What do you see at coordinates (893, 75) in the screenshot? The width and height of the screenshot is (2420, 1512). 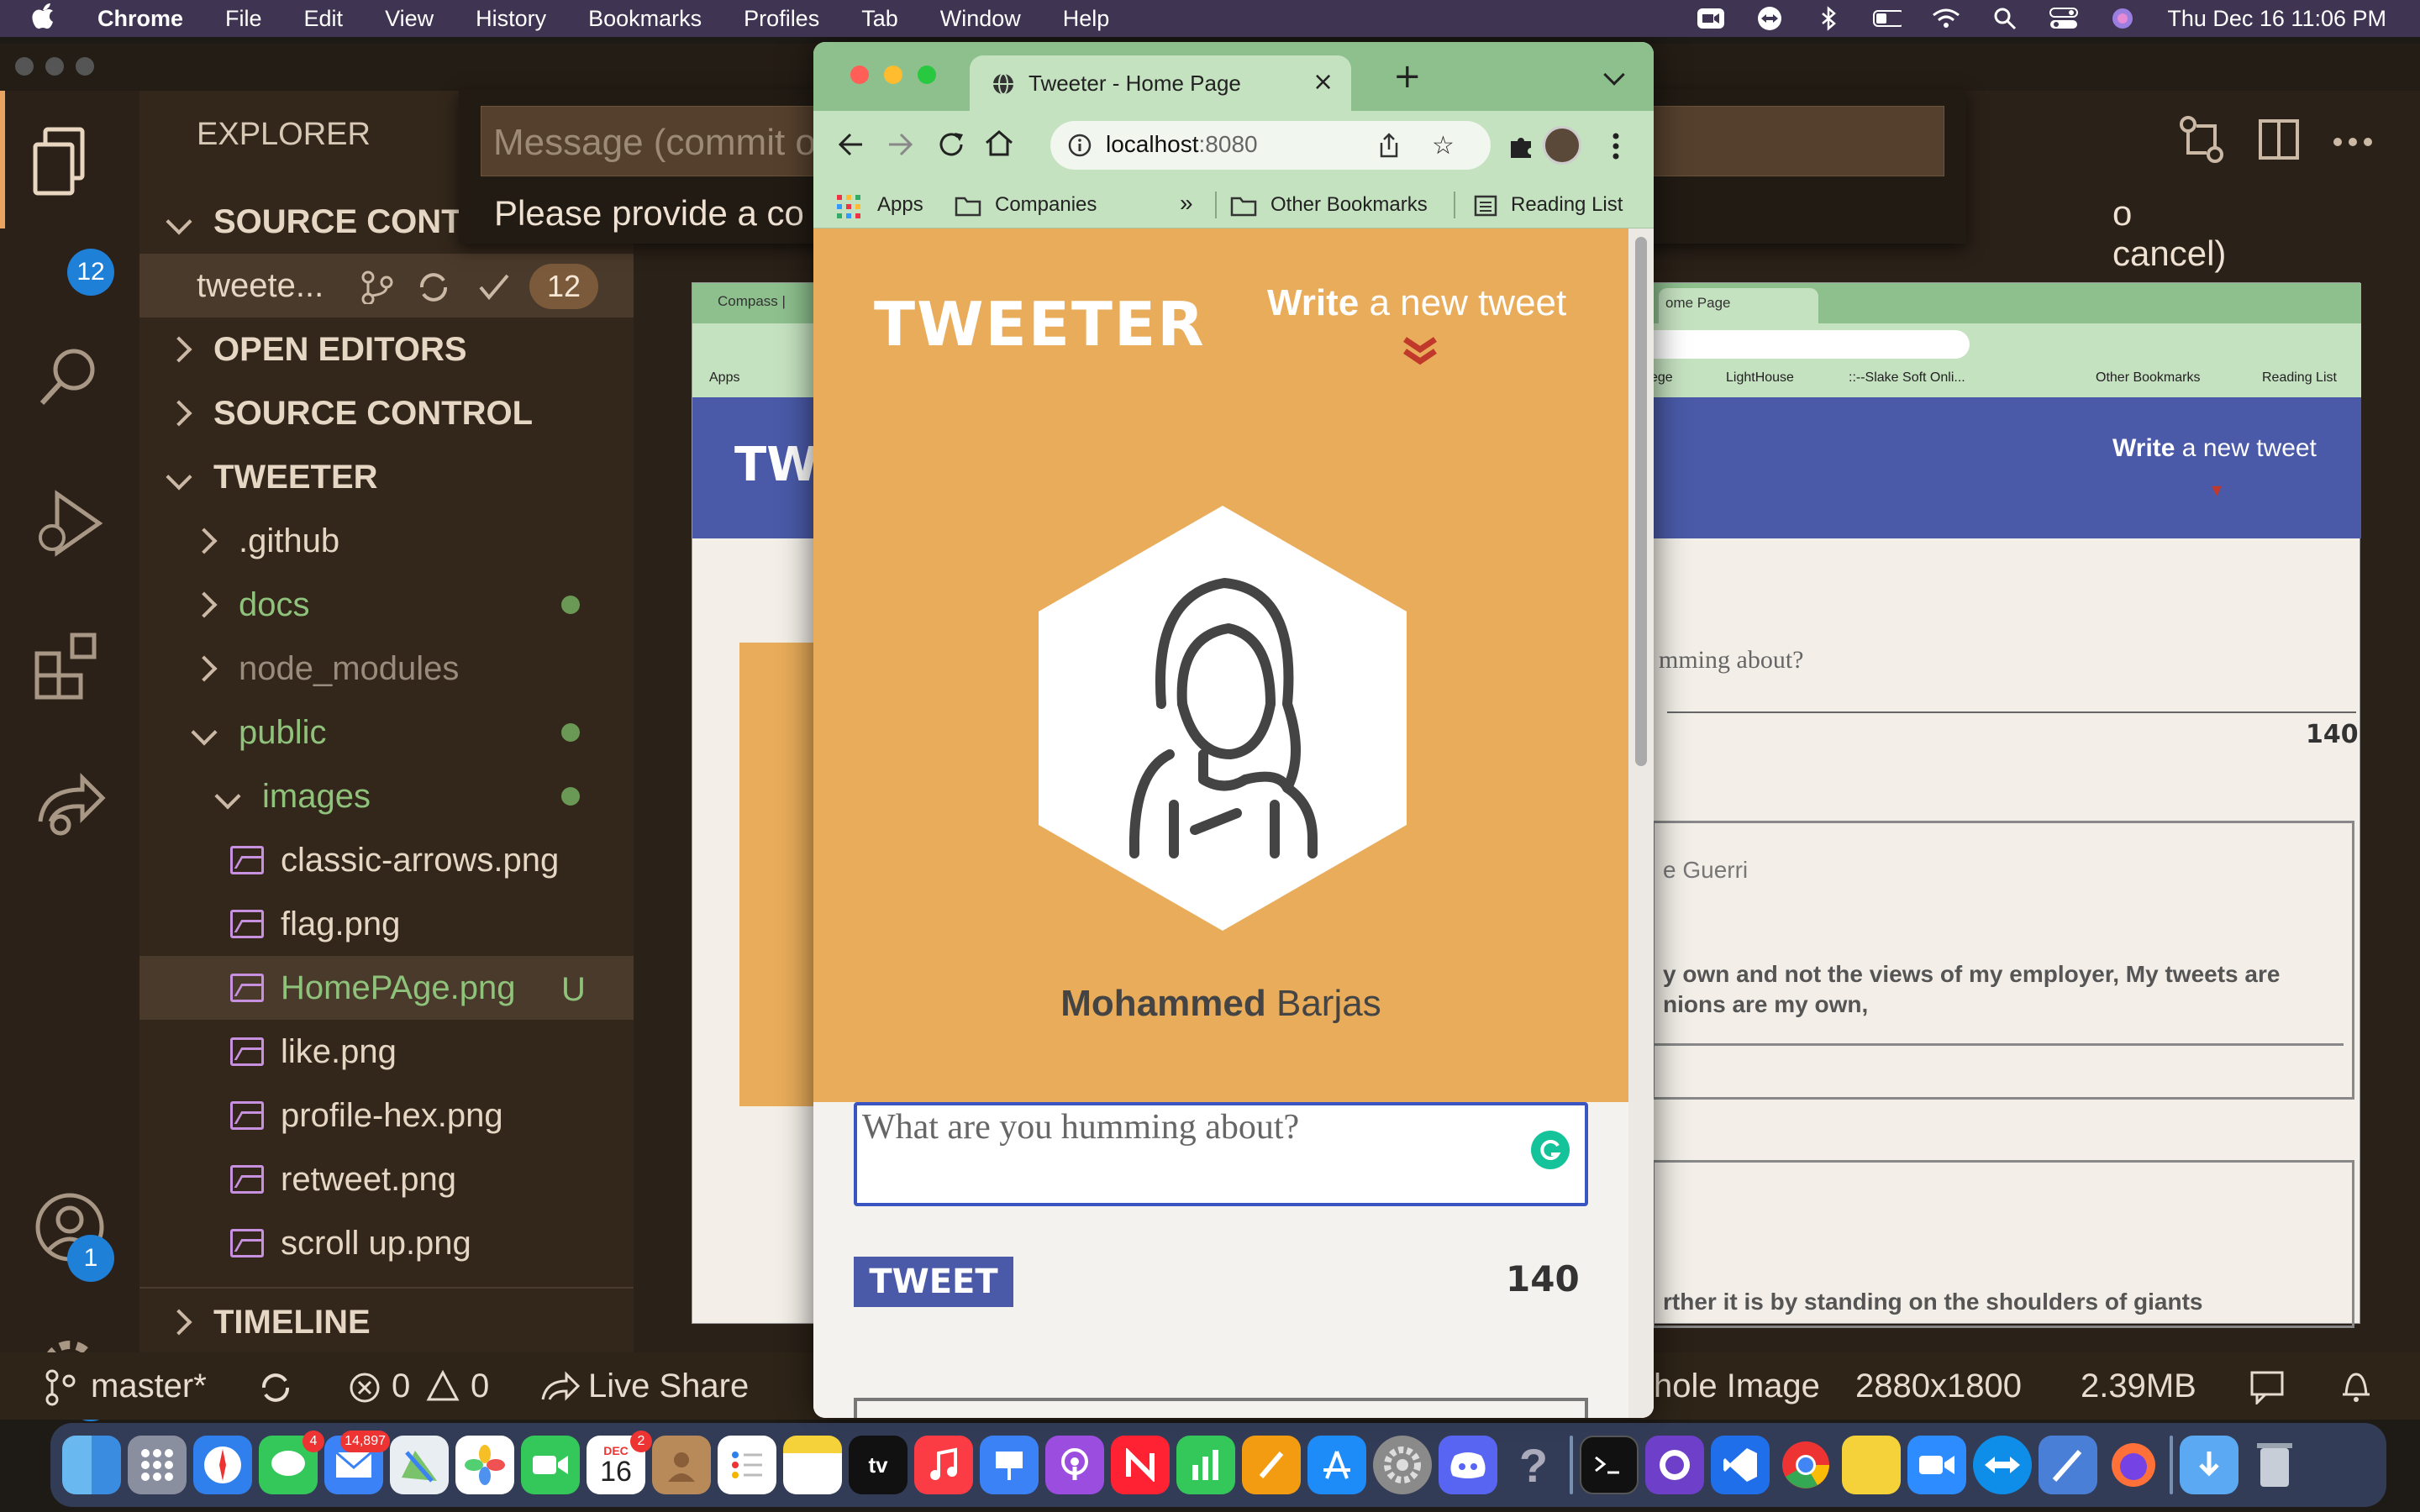 I see `minimize-window-button` at bounding box center [893, 75].